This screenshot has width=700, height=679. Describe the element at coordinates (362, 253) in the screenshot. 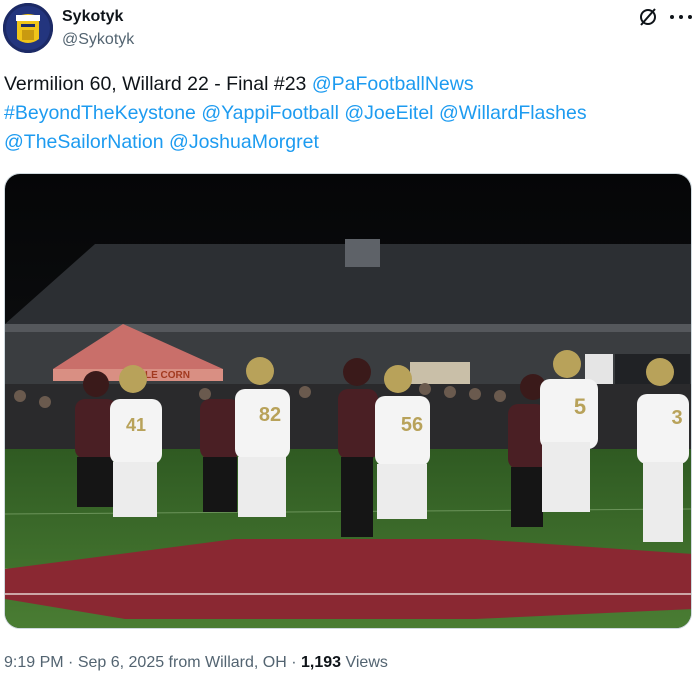

I see `vent` at that location.